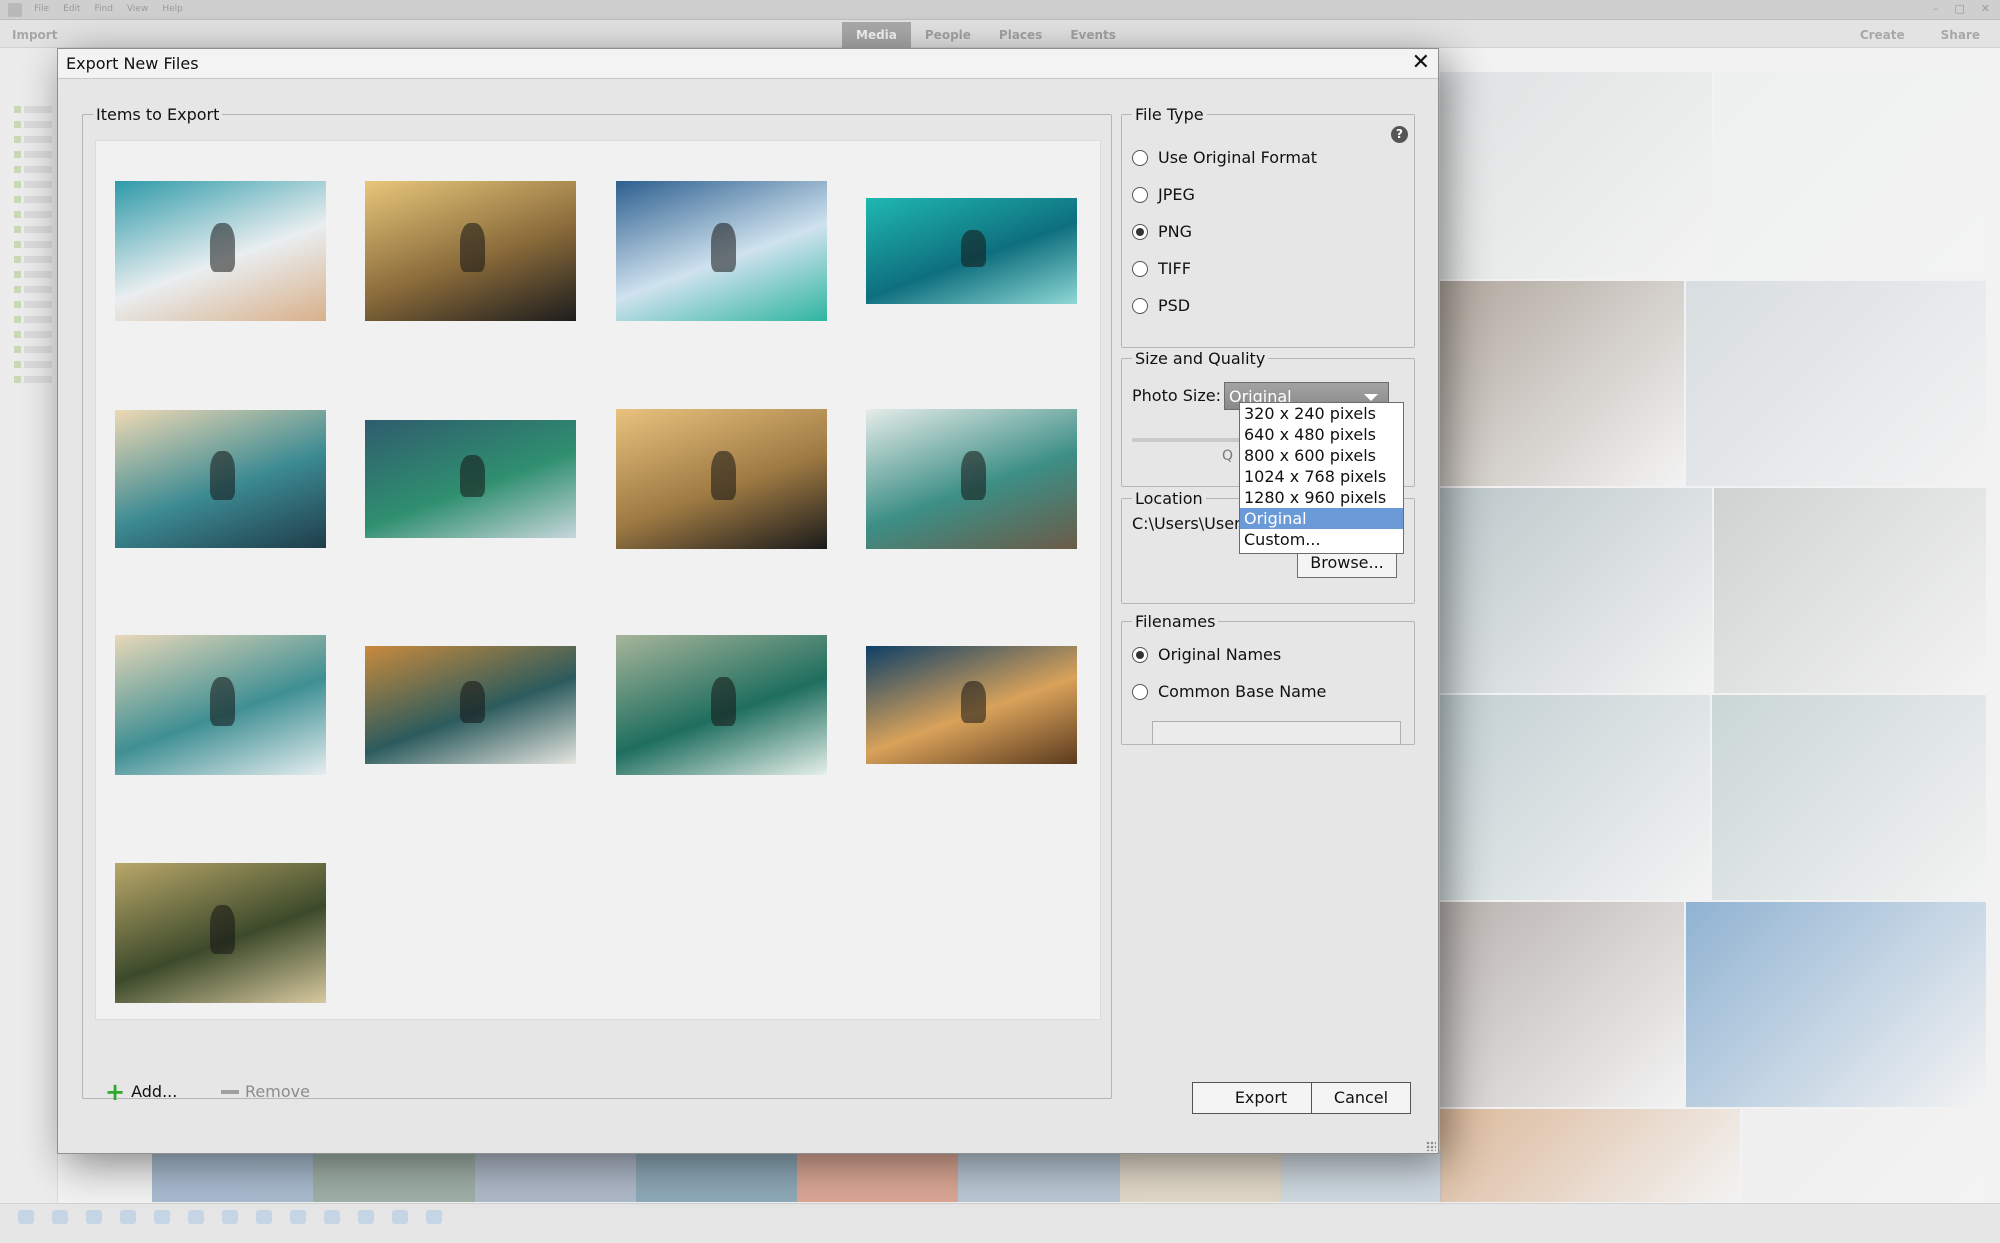 This screenshot has width=2000, height=1243. Describe the element at coordinates (1321, 497) in the screenshot. I see `photo-size-option: 1280 x 960 pixels` at that location.